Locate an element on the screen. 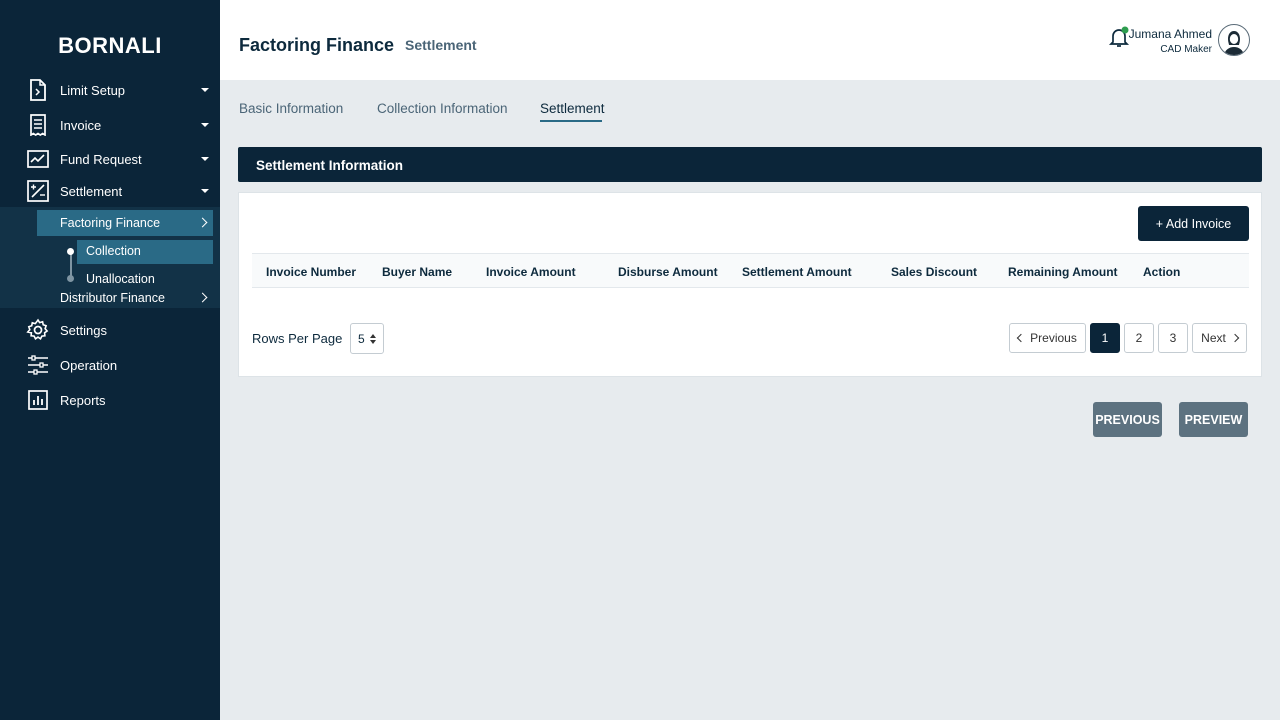 This screenshot has height=720, width=1280. sidebar-item-label: Settings is located at coordinates (83, 330).